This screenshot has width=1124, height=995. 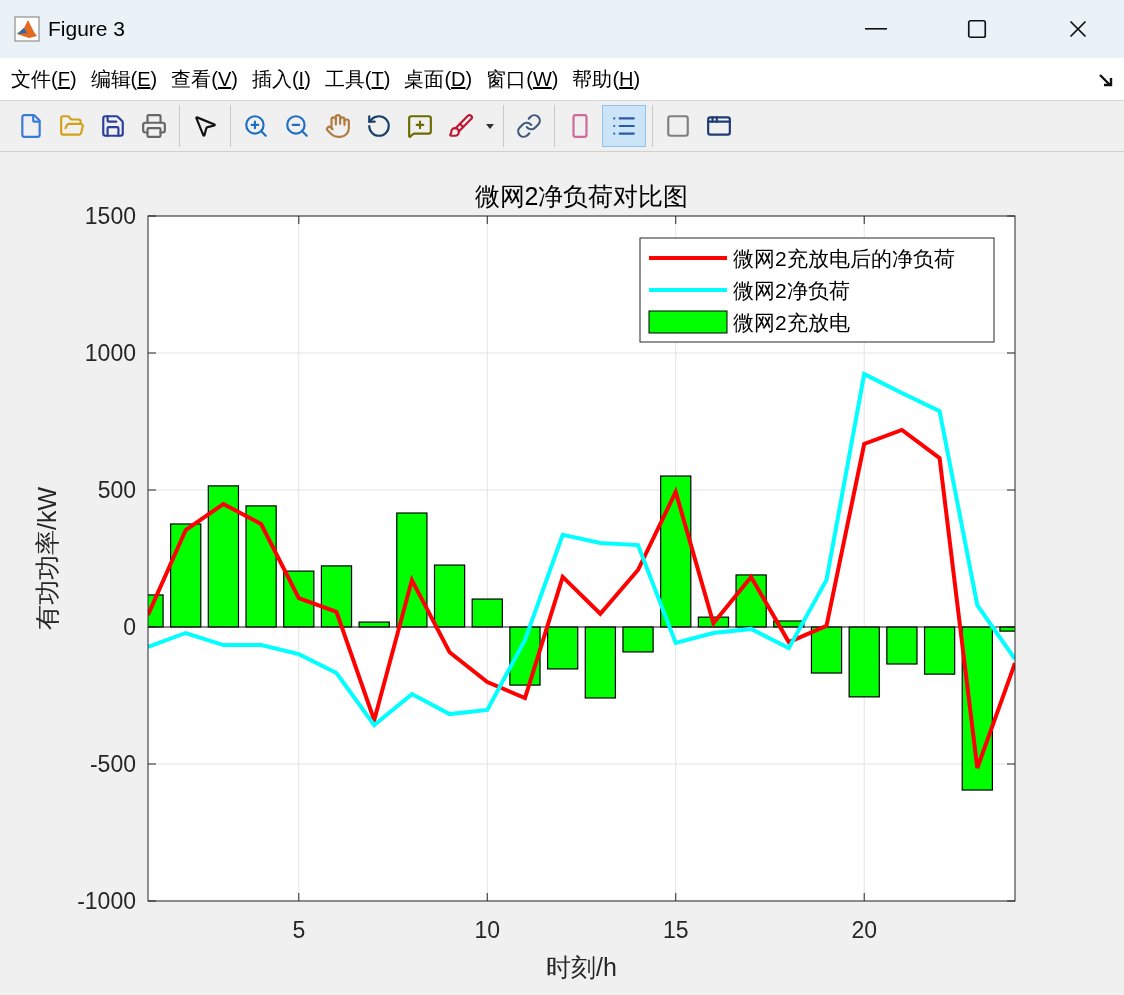 What do you see at coordinates (110, 353) in the screenshot?
I see `tick-label: 1000` at bounding box center [110, 353].